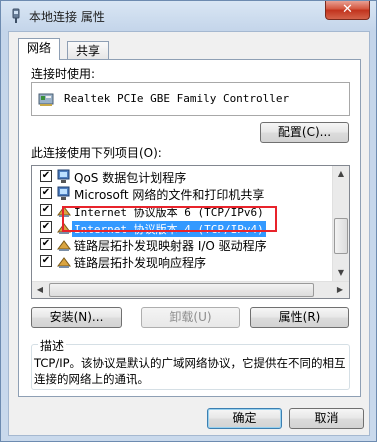 The height and width of the screenshot is (442, 377). What do you see at coordinates (169, 195) in the screenshot?
I see `item-label: Microsoft 网络的文件和打印机共享` at bounding box center [169, 195].